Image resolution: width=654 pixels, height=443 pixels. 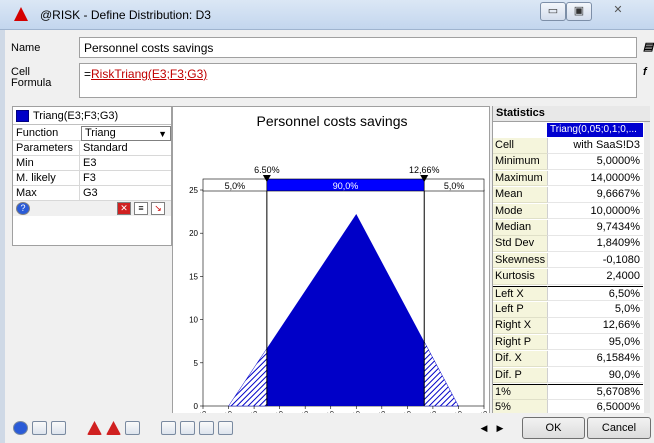 I want to click on min-row: Min E3, so click(x=92, y=163).